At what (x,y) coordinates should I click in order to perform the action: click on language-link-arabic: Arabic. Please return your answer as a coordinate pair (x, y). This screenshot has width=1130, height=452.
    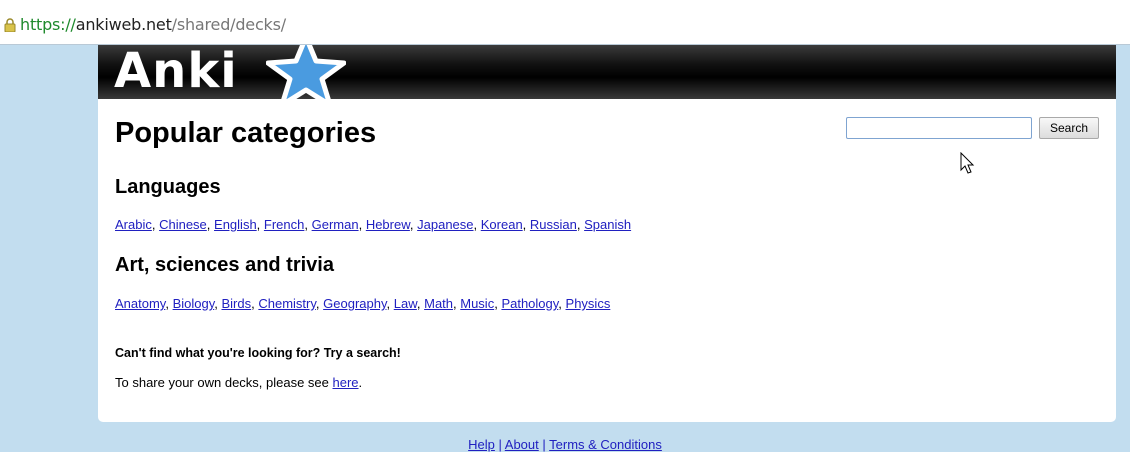
    Looking at the image, I should click on (133, 224).